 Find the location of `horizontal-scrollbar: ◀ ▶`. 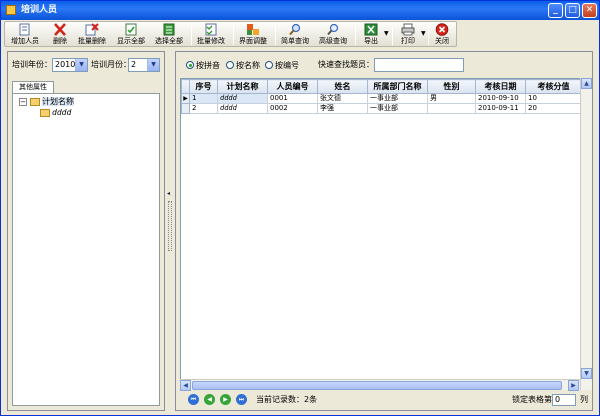

horizontal-scrollbar: ◀ ▶ is located at coordinates (380, 385).